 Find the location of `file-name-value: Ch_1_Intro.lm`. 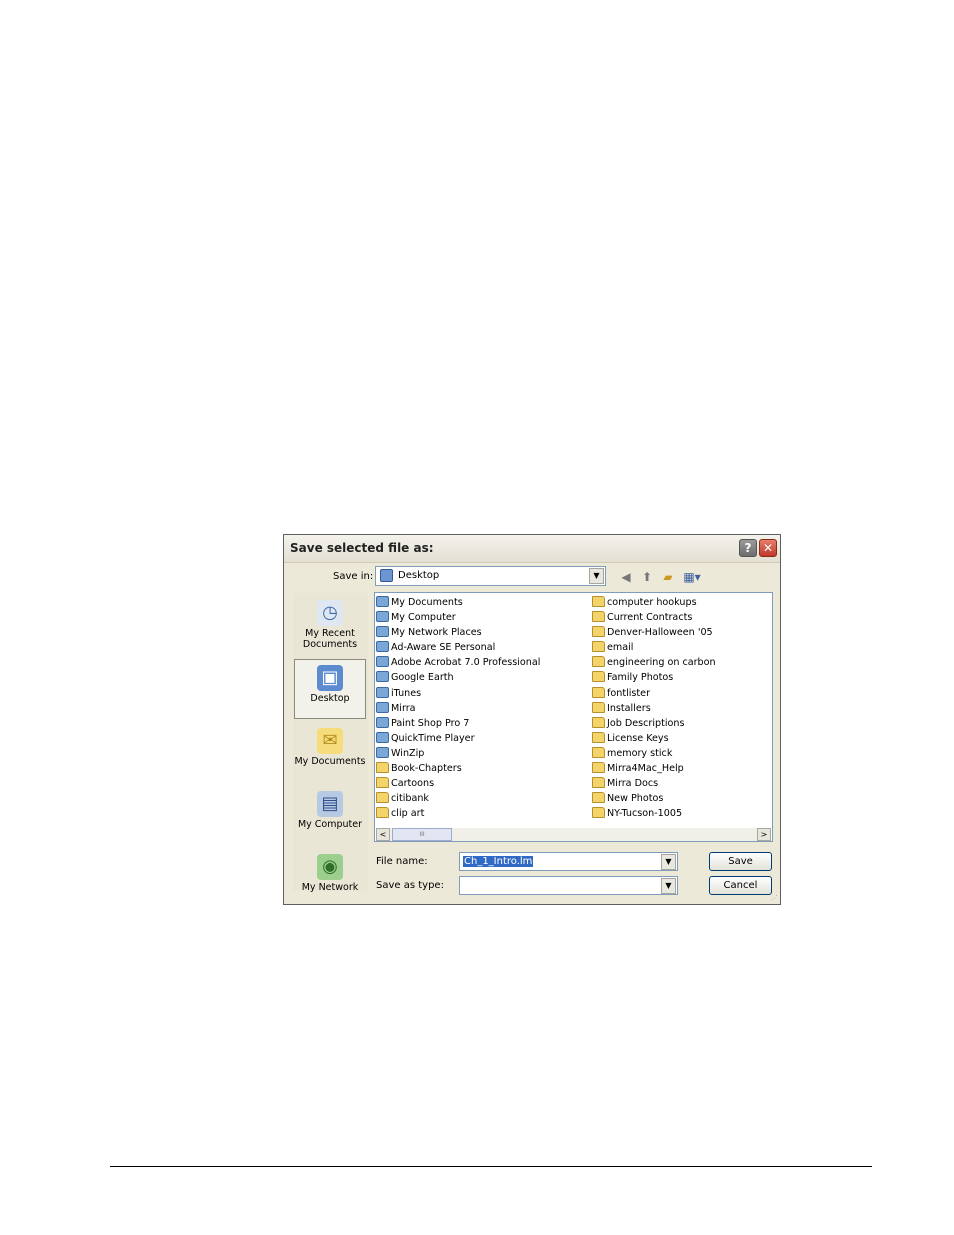

file-name-value: Ch_1_Intro.lm is located at coordinates (498, 861).